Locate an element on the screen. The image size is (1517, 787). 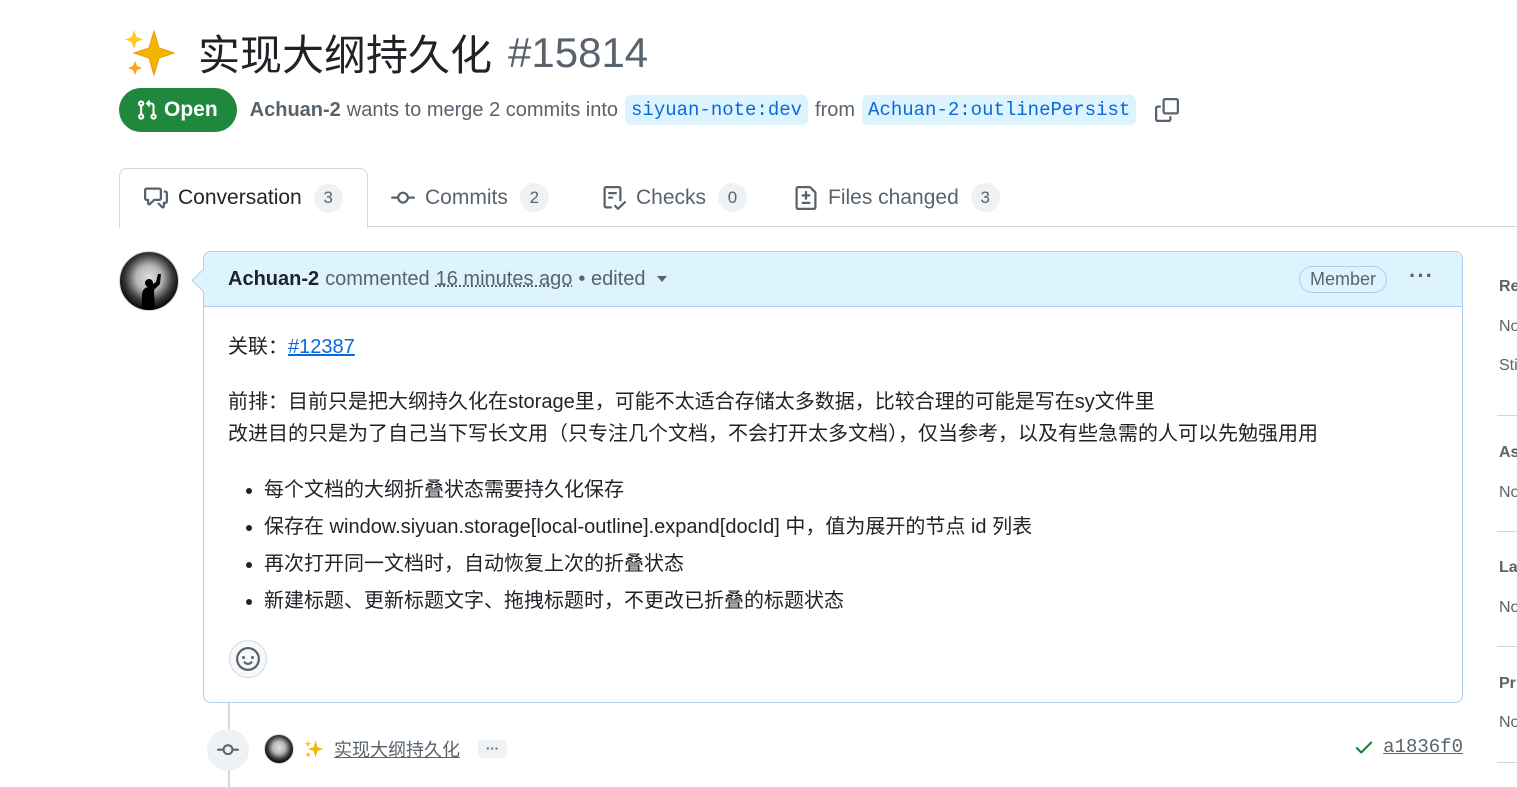
sidebar-value: Sti is located at coordinates (1508, 365).